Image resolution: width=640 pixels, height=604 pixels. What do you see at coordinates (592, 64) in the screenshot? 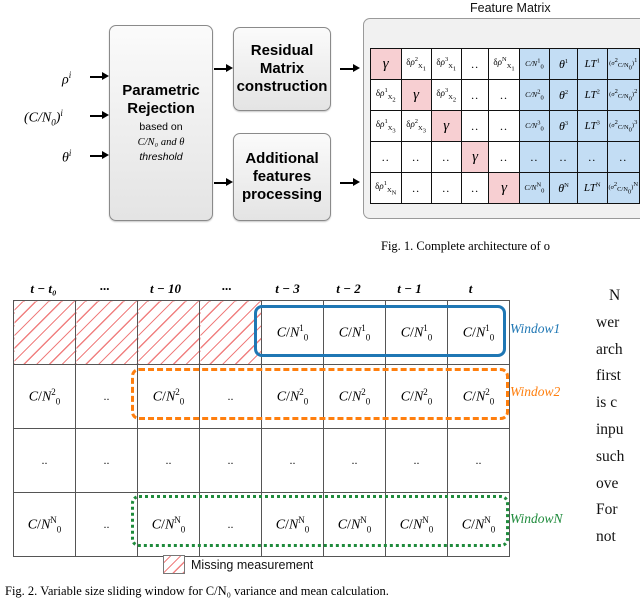
I see `matrix-cell: LT1` at bounding box center [592, 64].